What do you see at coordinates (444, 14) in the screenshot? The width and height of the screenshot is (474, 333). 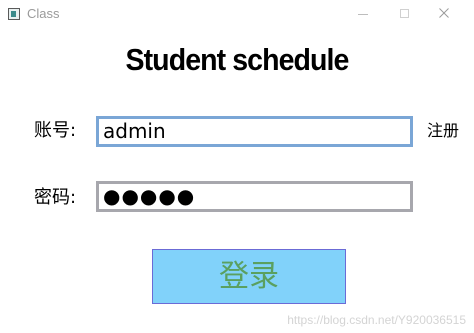 I see `close-icon` at bounding box center [444, 14].